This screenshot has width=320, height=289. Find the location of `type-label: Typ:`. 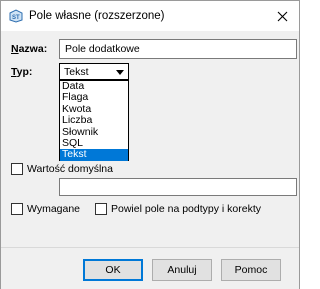

type-label: Typ: is located at coordinates (22, 72).